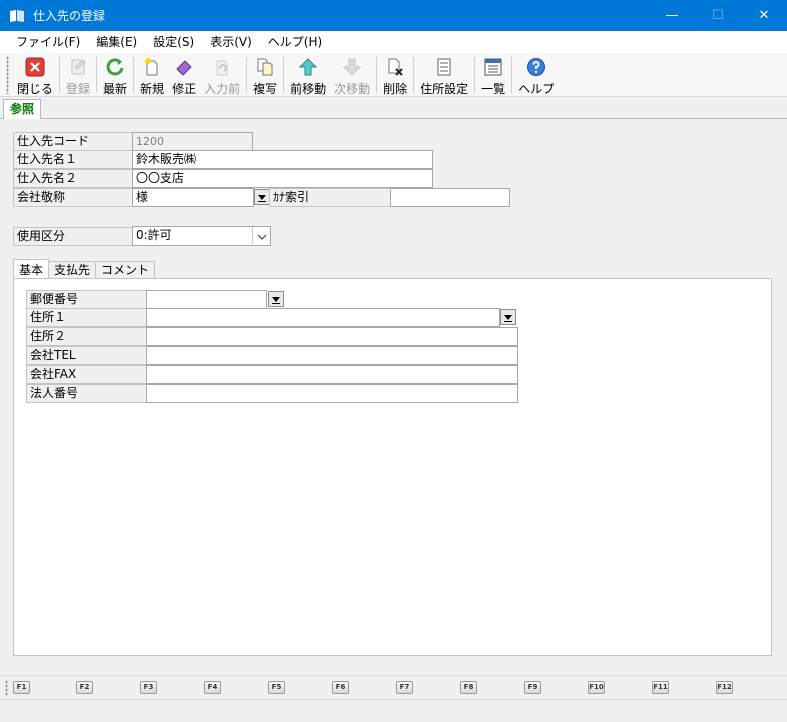  What do you see at coordinates (115, 89) in the screenshot?
I see `refresh-label: 最新` at bounding box center [115, 89].